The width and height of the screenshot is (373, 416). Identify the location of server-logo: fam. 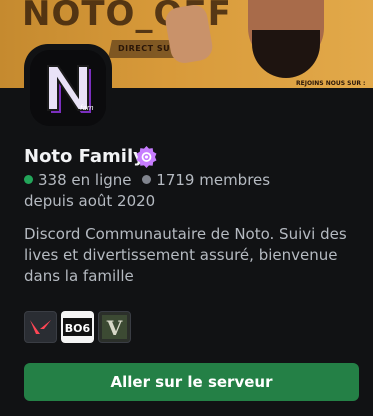
(68, 88).